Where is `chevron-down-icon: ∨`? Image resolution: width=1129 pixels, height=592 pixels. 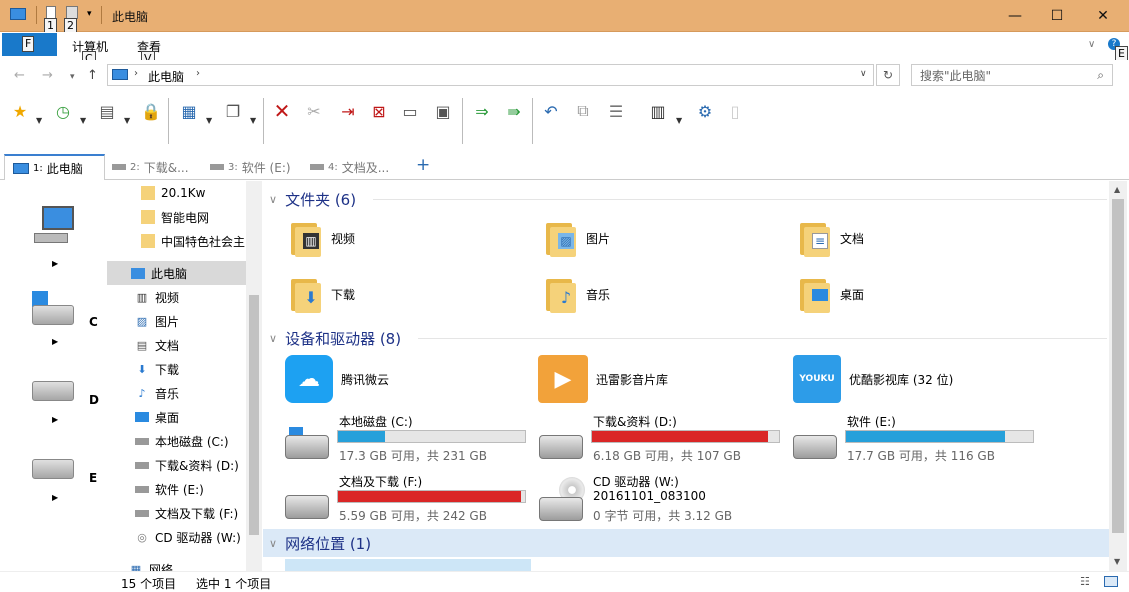
chevron-down-icon: ∨ is located at coordinates (273, 199).